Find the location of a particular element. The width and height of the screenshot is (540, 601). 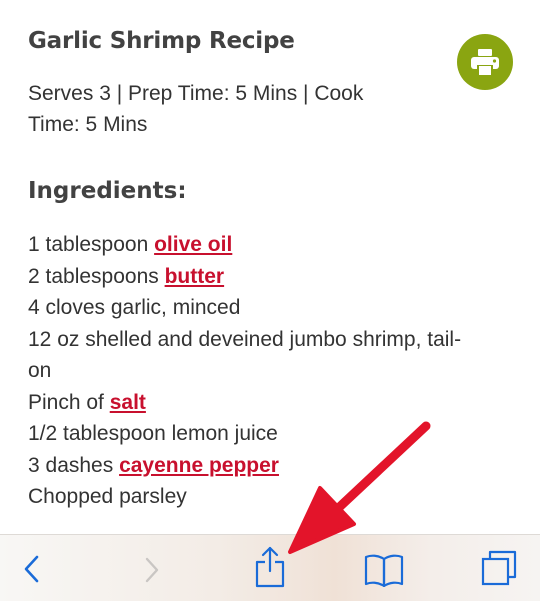

tabs-icon is located at coordinates (499, 568).